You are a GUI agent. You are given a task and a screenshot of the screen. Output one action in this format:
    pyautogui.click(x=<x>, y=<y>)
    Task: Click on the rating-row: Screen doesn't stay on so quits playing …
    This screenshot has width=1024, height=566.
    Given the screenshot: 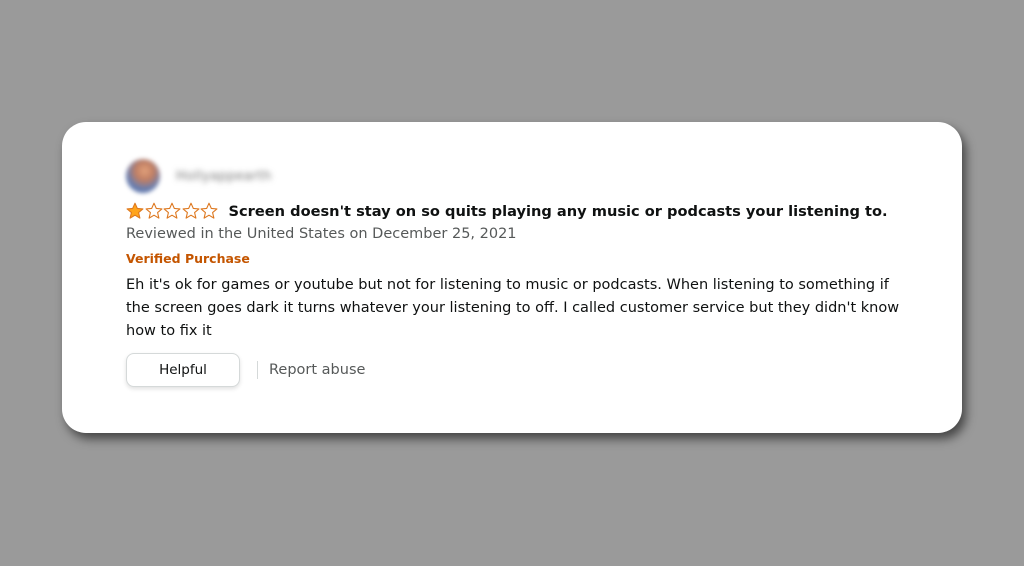 What is the action you would take?
    pyautogui.click(x=507, y=211)
    